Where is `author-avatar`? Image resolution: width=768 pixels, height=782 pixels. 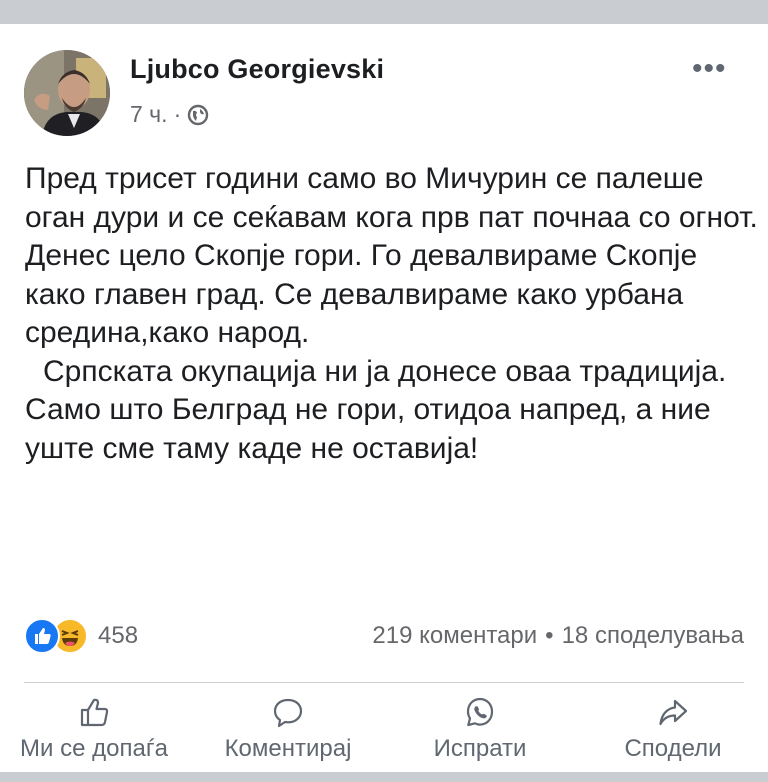 author-avatar is located at coordinates (67, 93).